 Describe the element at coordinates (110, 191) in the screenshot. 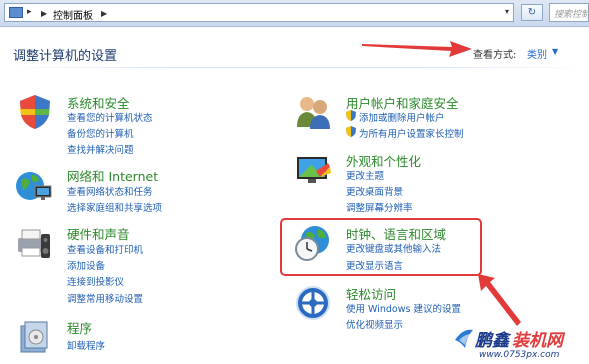

I see `category-link: 查看网络状态和任务` at that location.